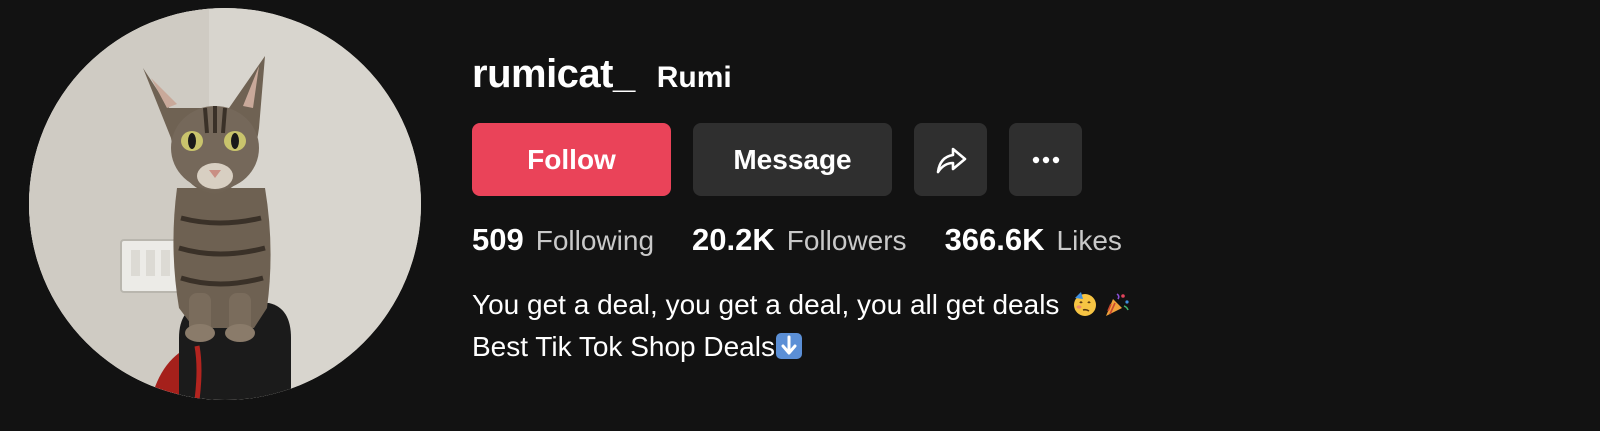  I want to click on likes-count: 366.6K, so click(994, 239).